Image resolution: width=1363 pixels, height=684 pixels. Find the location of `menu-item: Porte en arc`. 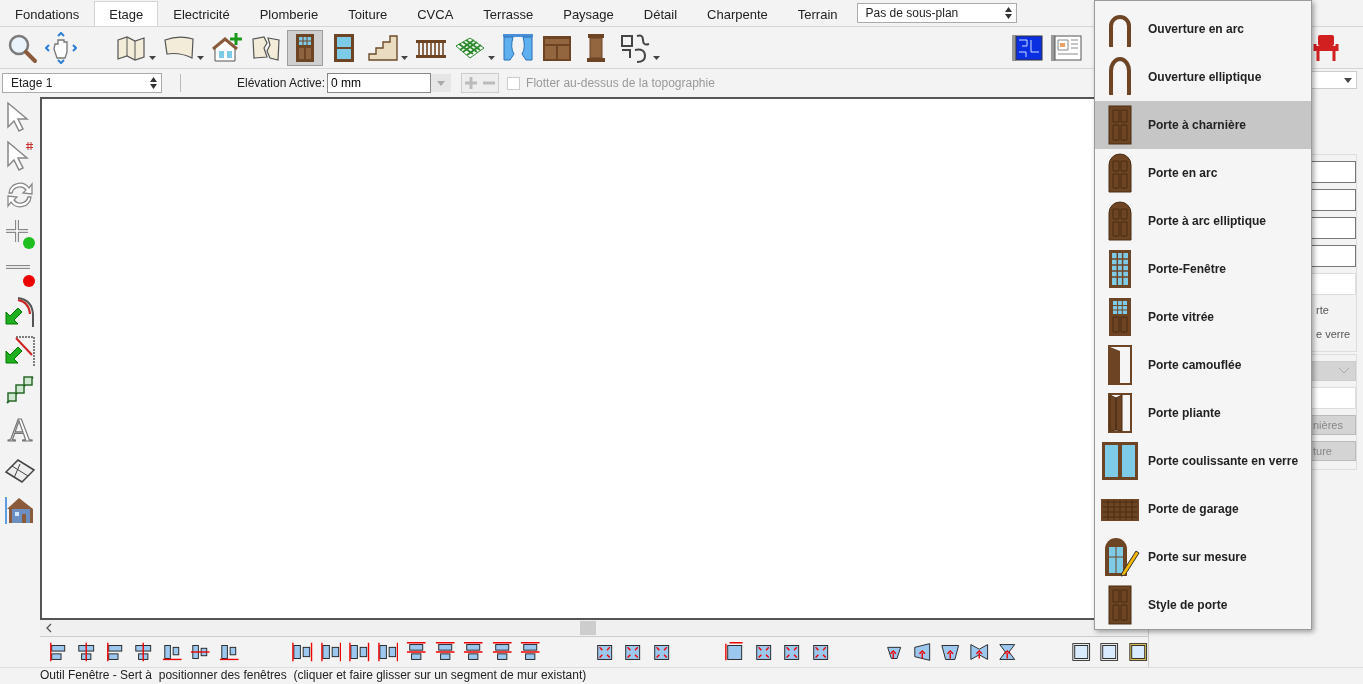

menu-item: Porte en arc is located at coordinates (1203, 173).